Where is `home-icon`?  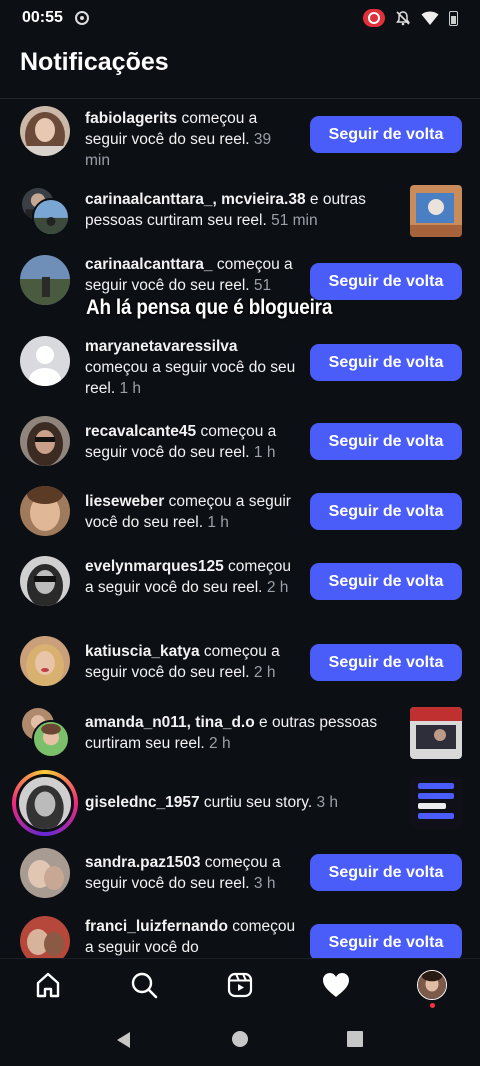 home-icon is located at coordinates (48, 985).